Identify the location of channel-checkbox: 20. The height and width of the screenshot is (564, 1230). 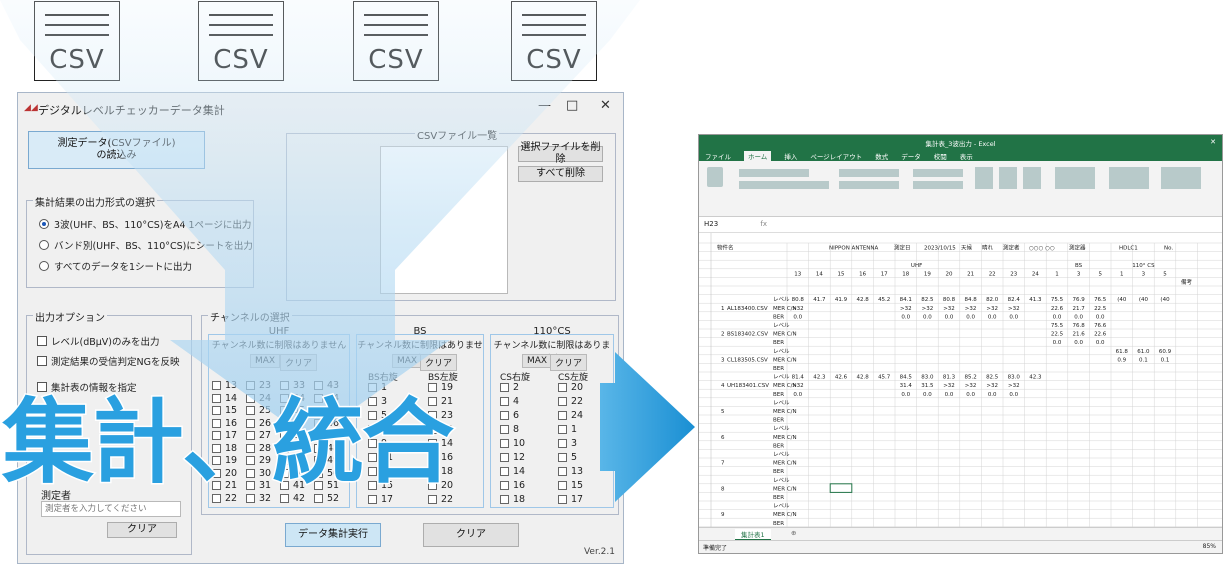
(570, 387).